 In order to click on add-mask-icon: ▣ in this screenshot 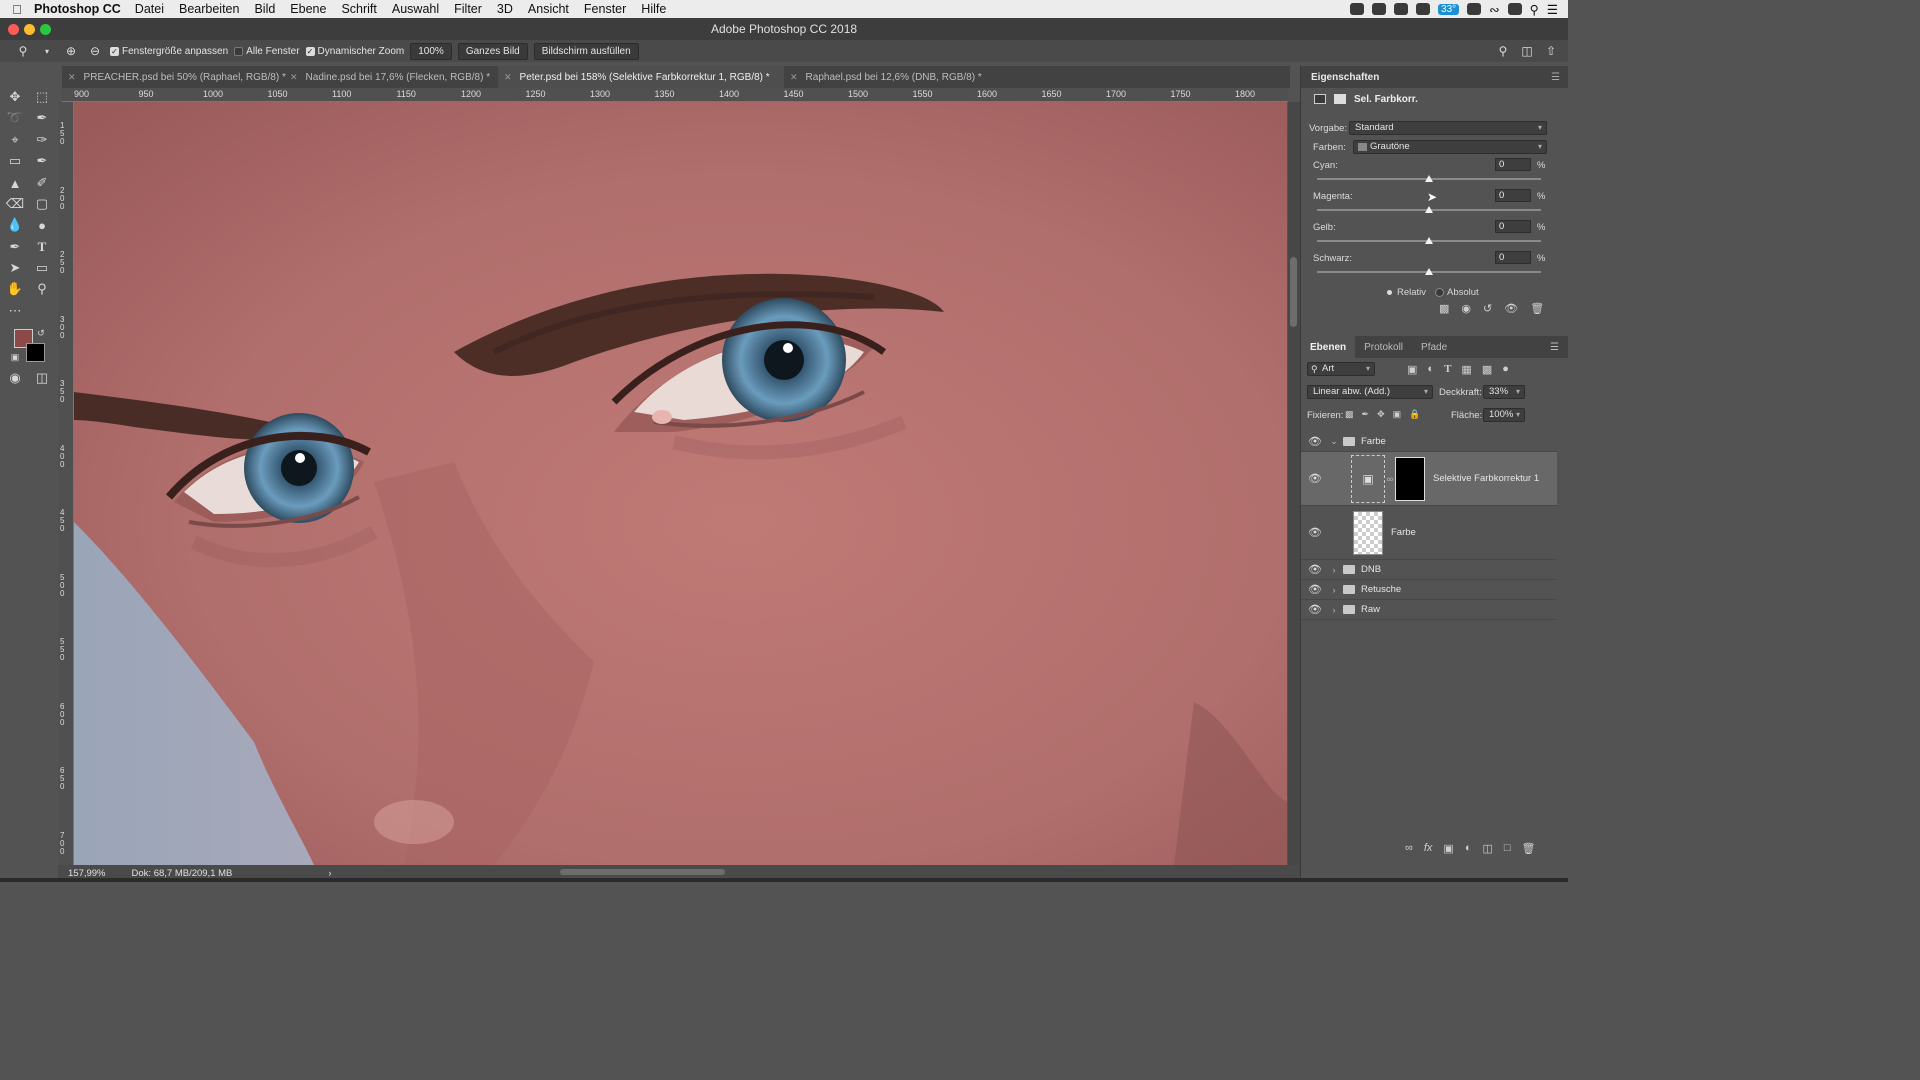, I will do `click(1448, 848)`.